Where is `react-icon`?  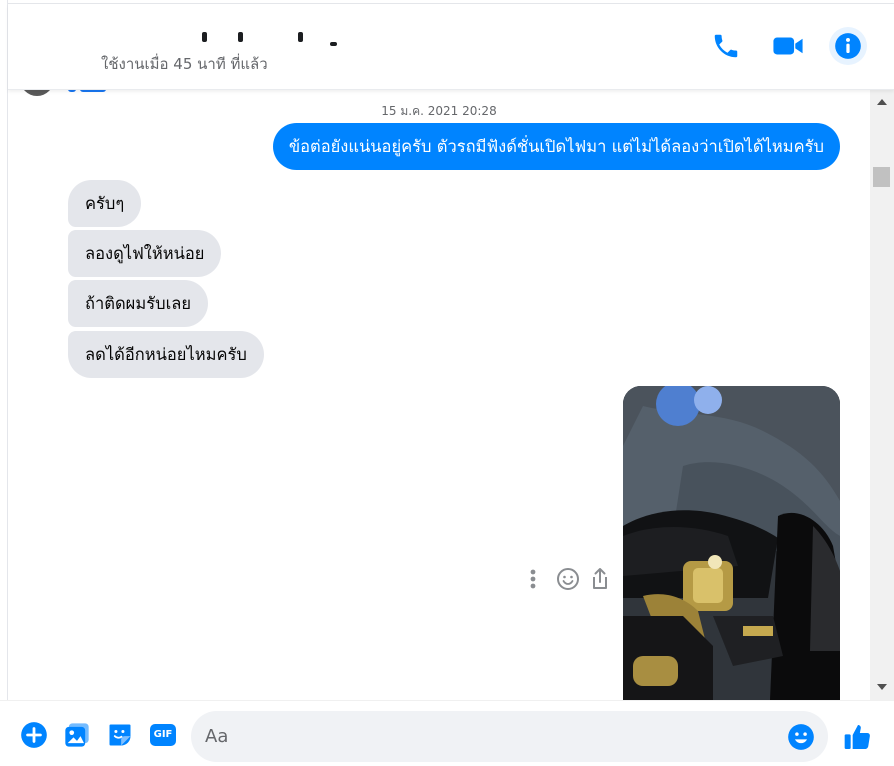 react-icon is located at coordinates (568, 579).